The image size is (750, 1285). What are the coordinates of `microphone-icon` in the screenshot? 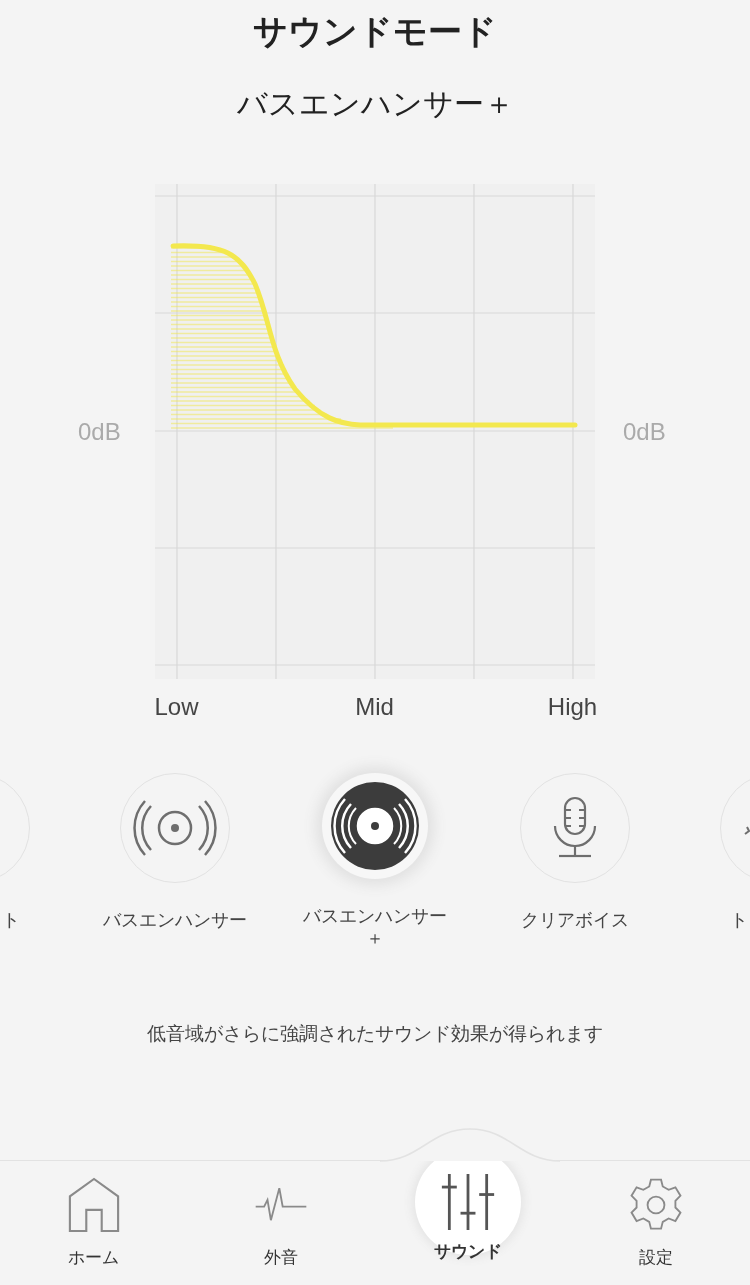 It's located at (575, 827).